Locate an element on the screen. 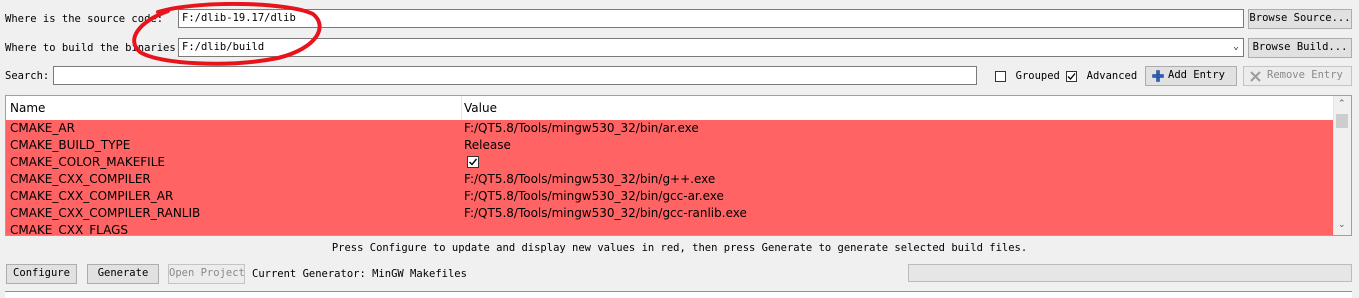 The image size is (1359, 298). search-label: Search: is located at coordinates (27, 76).